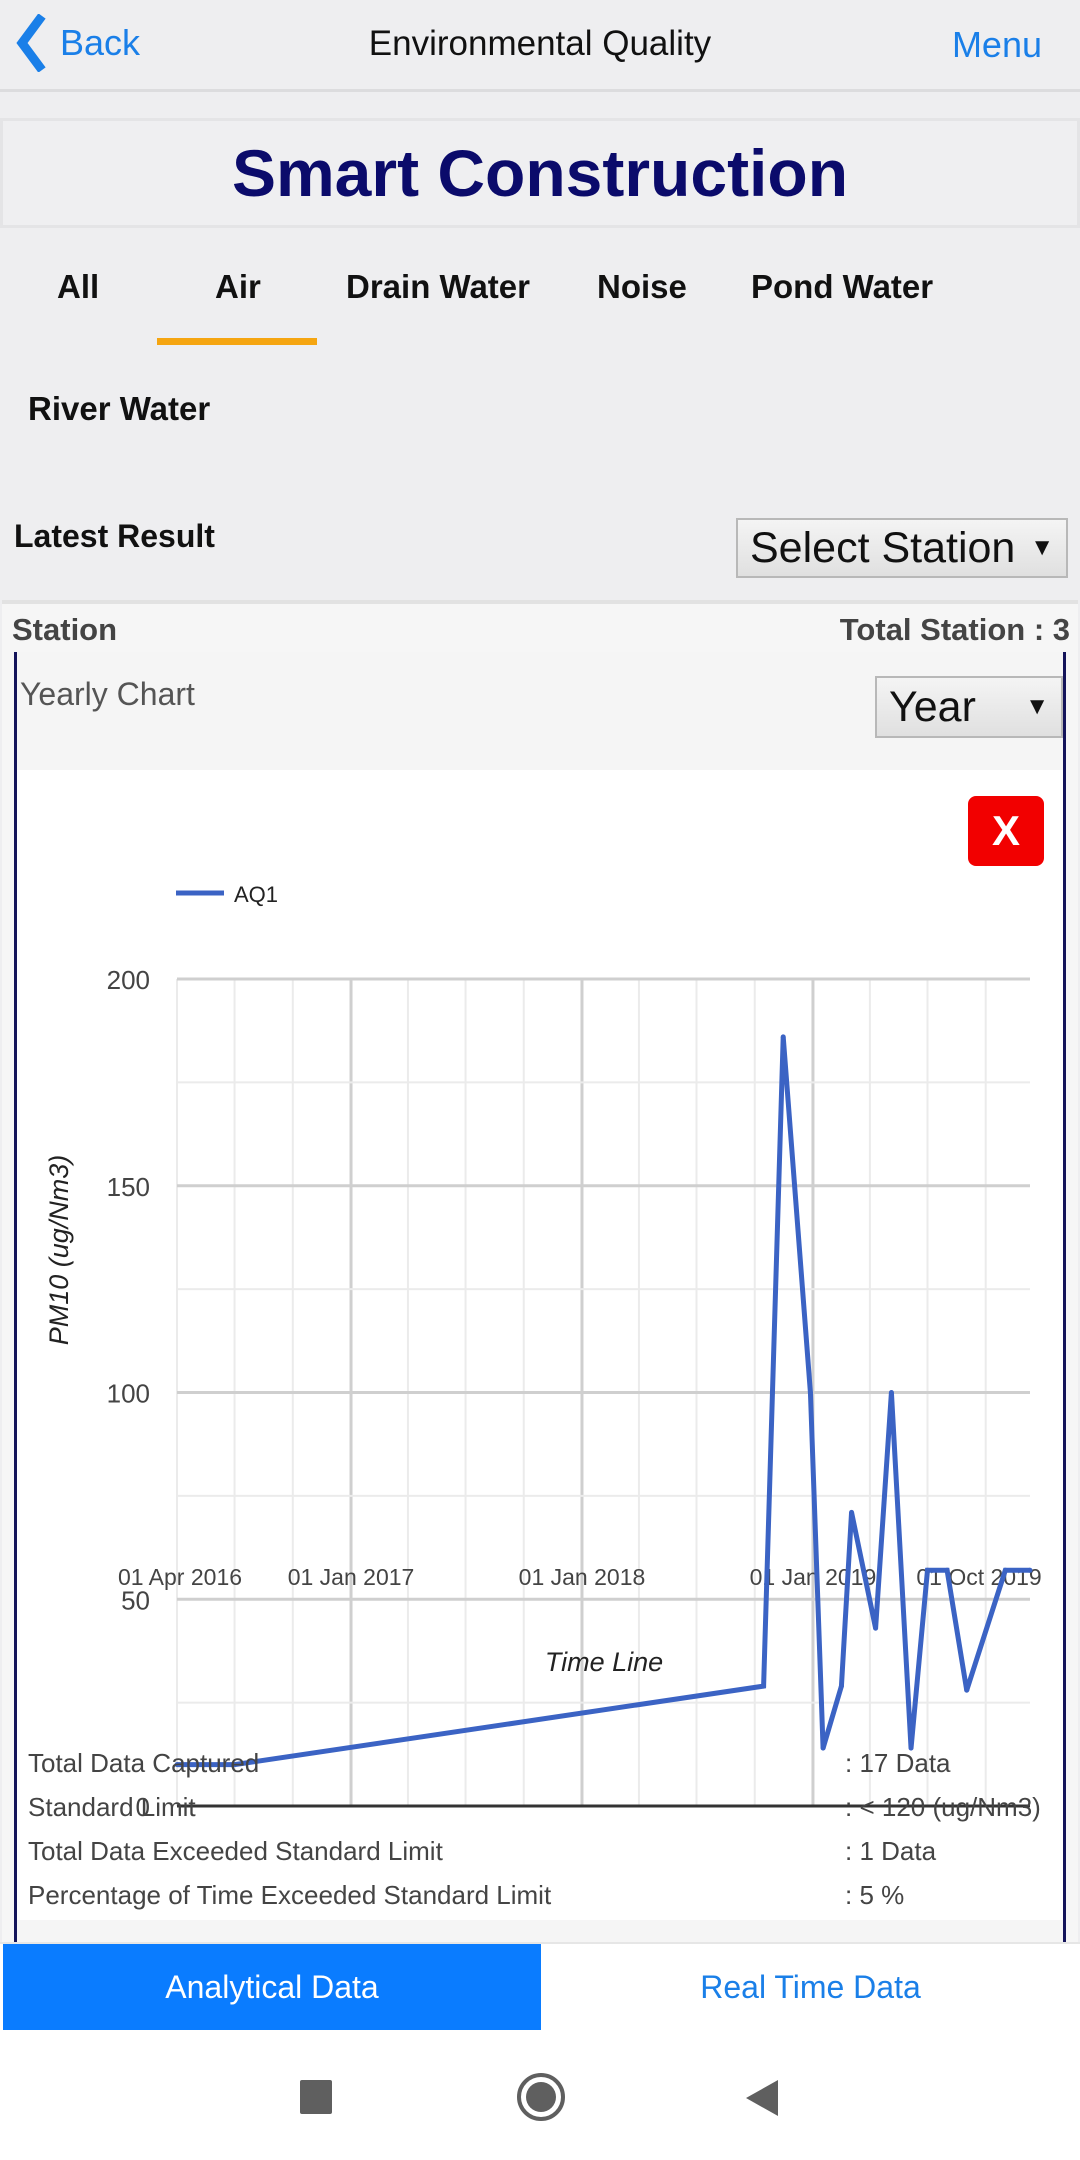 This screenshot has width=1080, height=2160. What do you see at coordinates (272, 1987) in the screenshot?
I see `analytical-data-tab: Analytical Data` at bounding box center [272, 1987].